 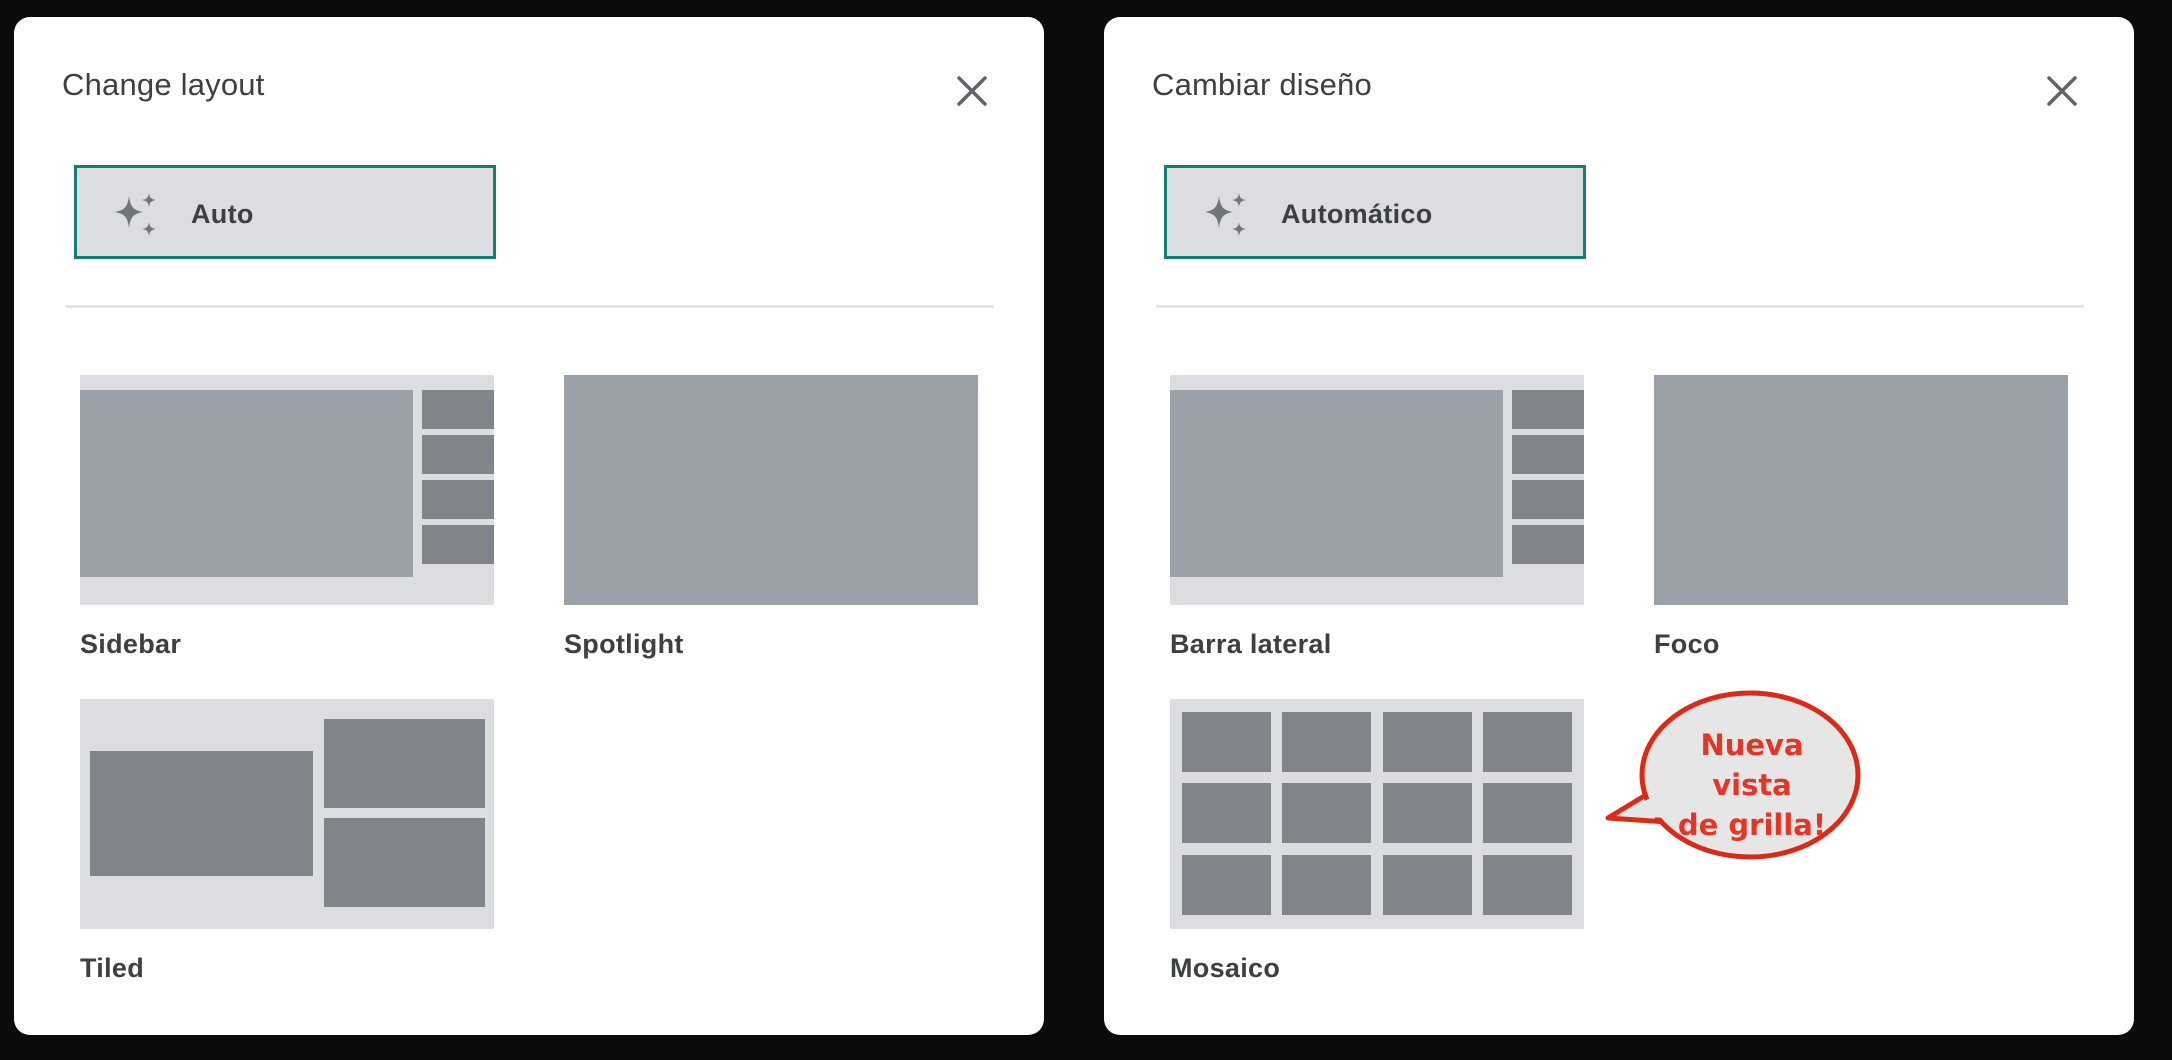 What do you see at coordinates (1752, 765) in the screenshot?
I see `callout-line-1: Nueva vista` at bounding box center [1752, 765].